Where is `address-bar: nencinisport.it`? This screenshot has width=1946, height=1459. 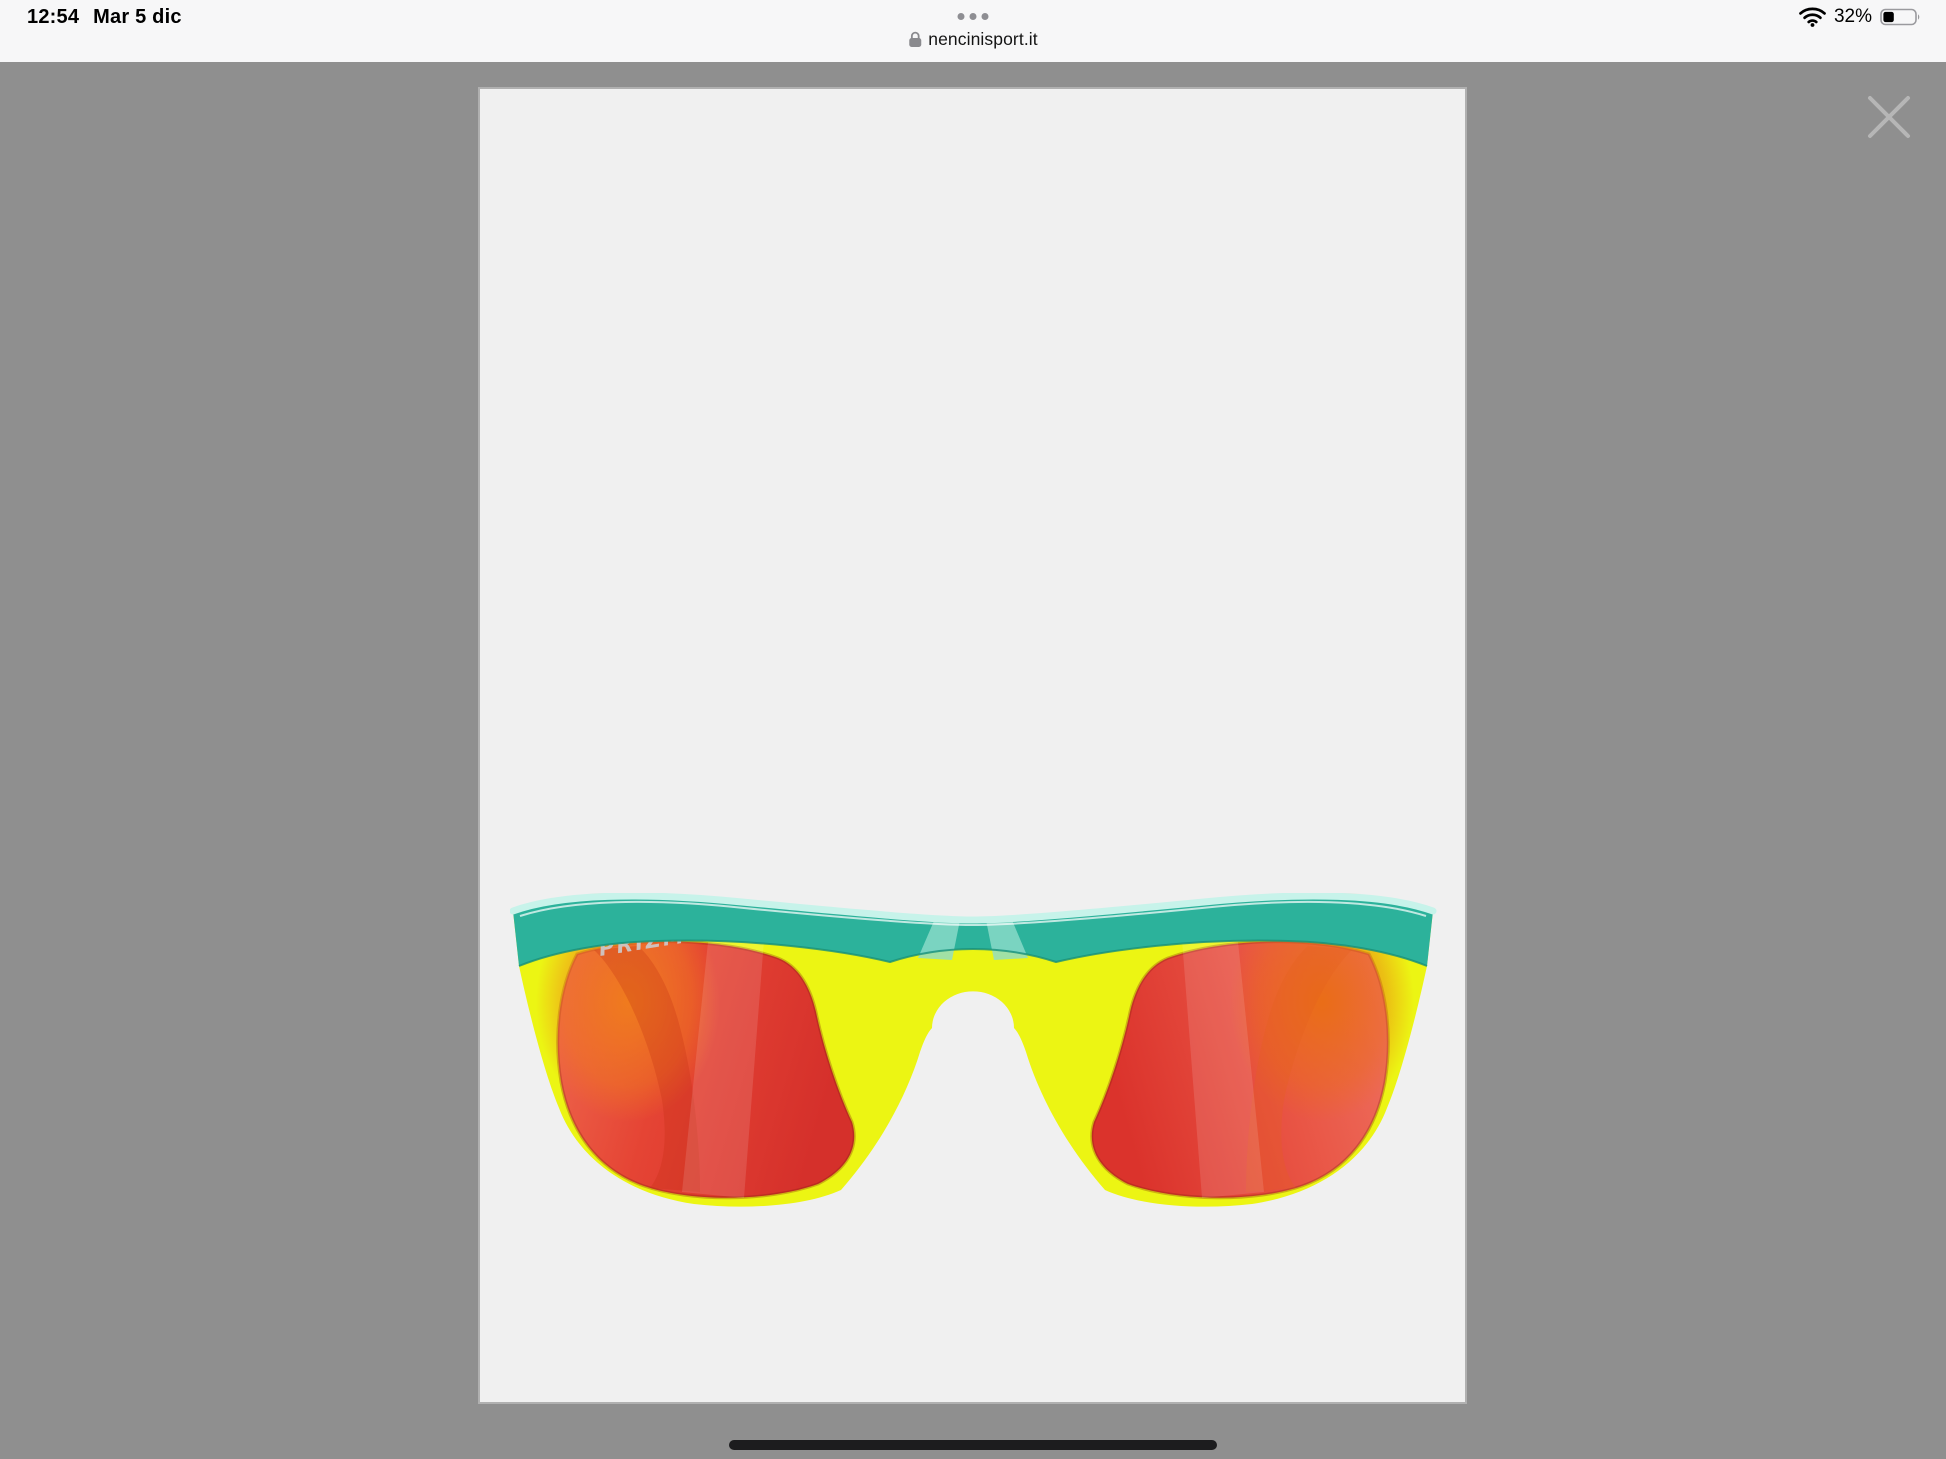
address-bar: nencinisport.it is located at coordinates (973, 39).